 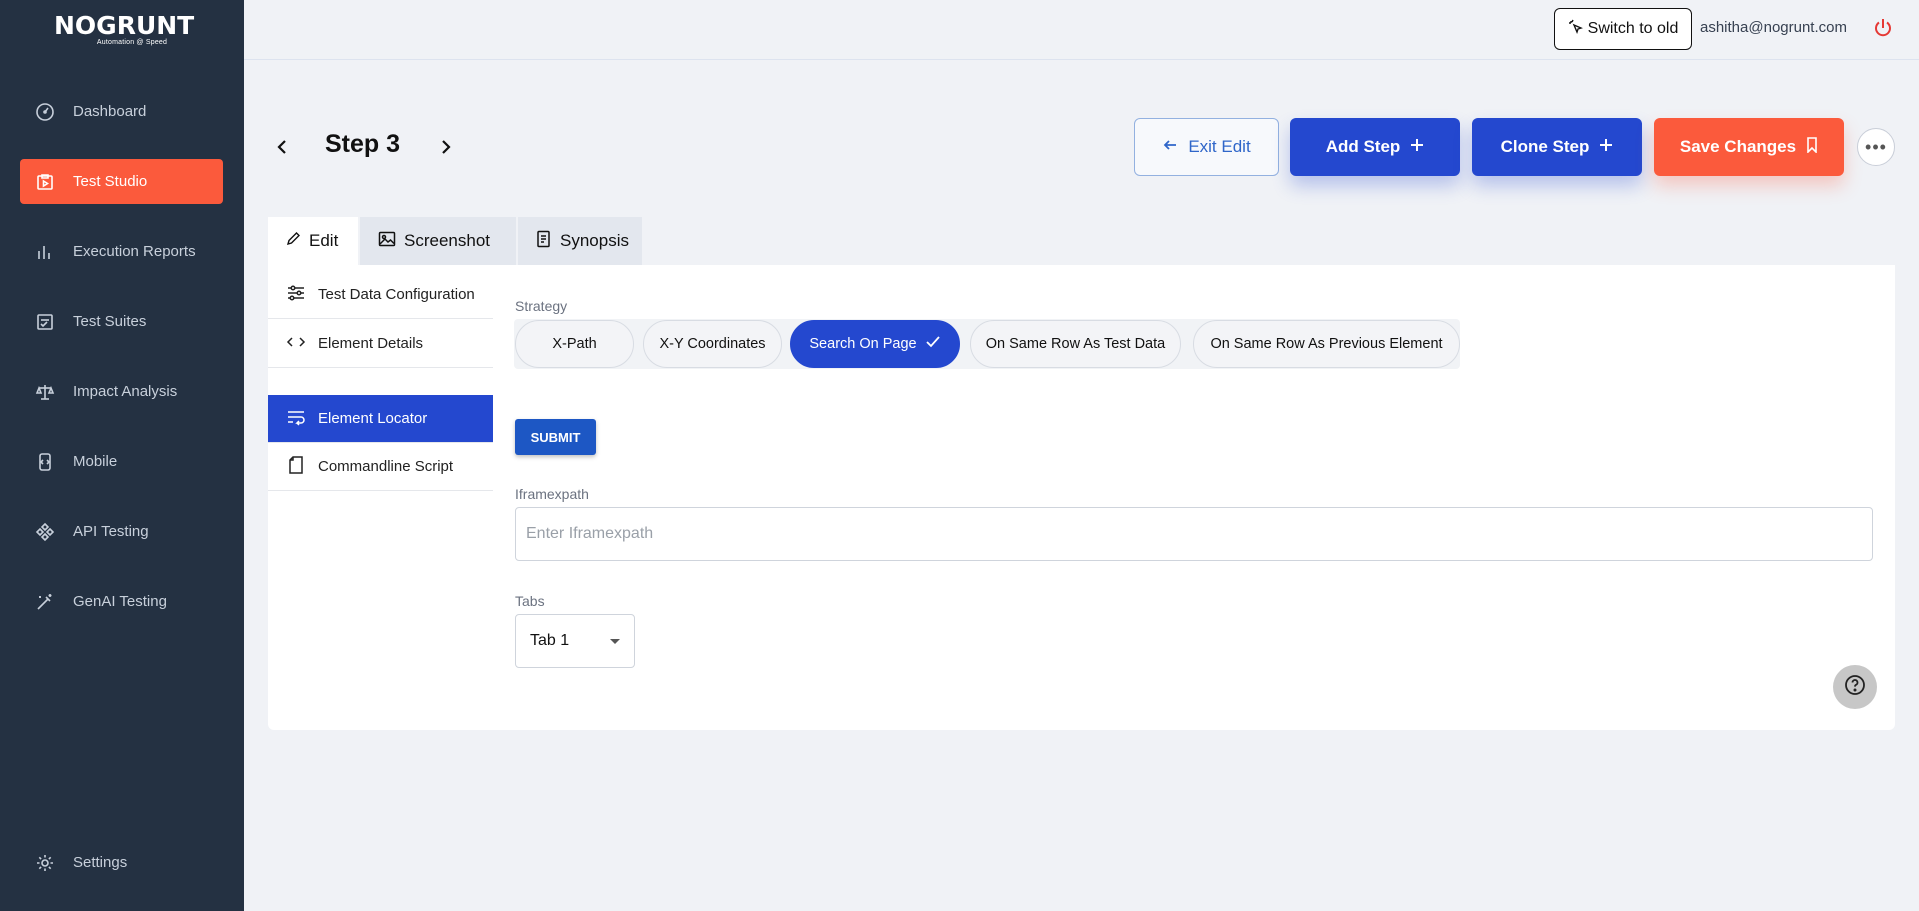 I want to click on subnav-element-details: Element Details, so click(x=380, y=344).